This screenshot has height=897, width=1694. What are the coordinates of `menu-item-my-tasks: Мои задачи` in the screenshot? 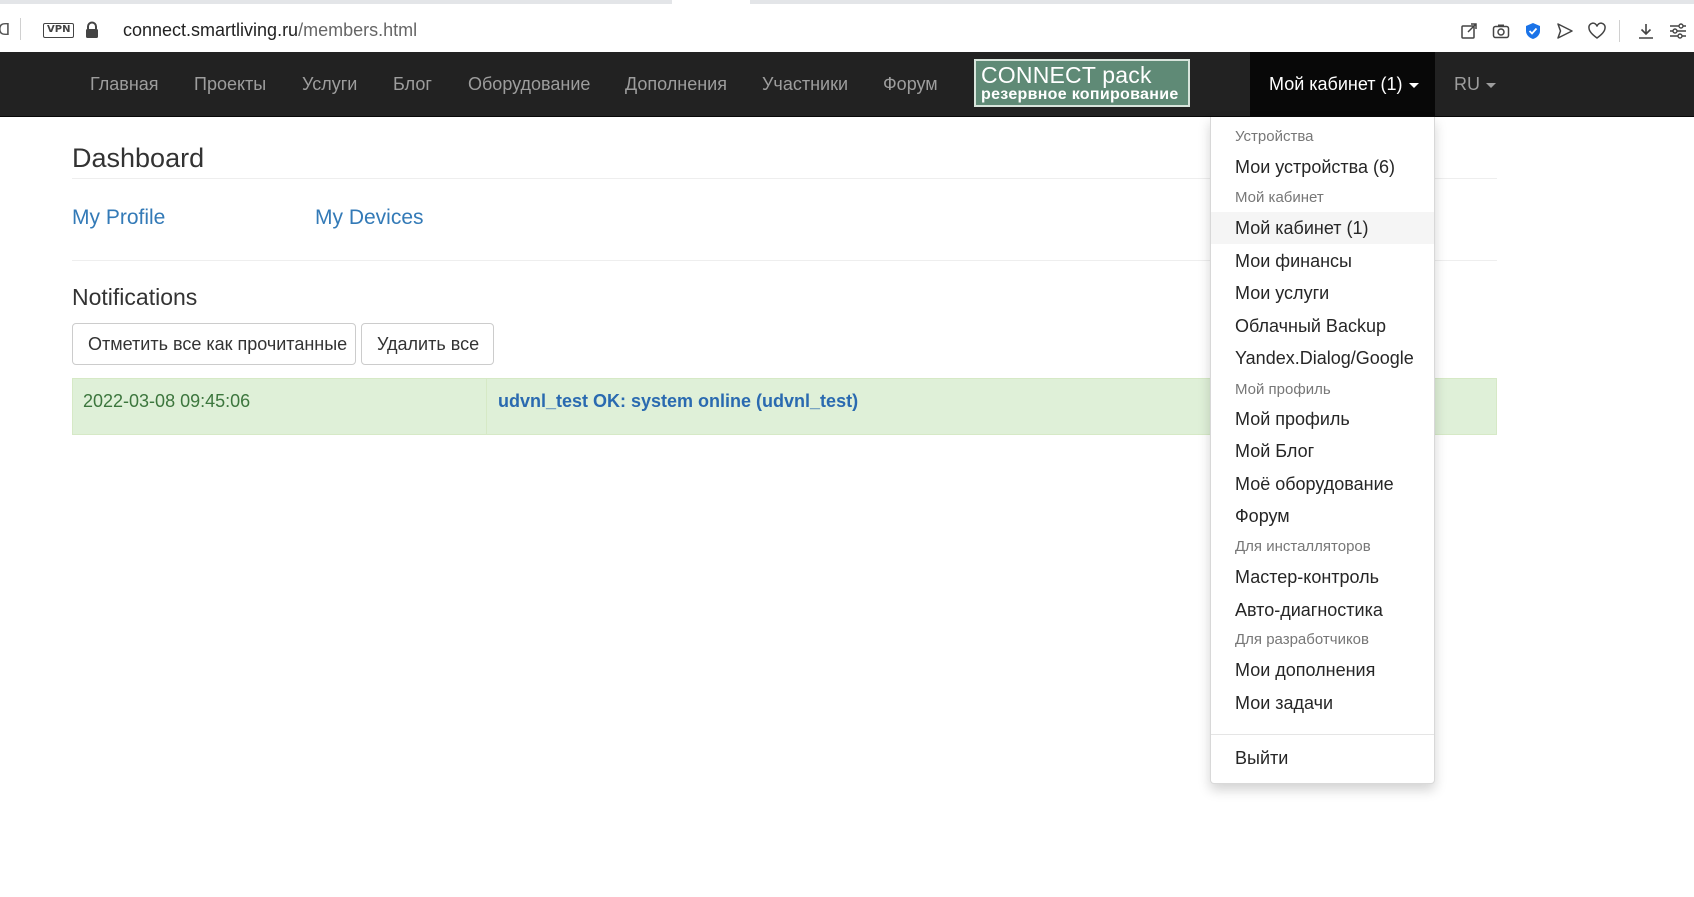 It's located at (1322, 703).